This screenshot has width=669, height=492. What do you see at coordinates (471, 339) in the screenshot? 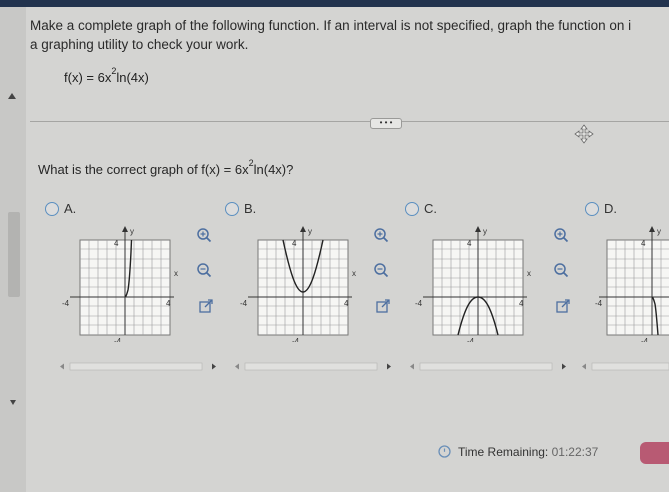
I see `graph-c-y-tick-neg: -4` at bounding box center [471, 339].